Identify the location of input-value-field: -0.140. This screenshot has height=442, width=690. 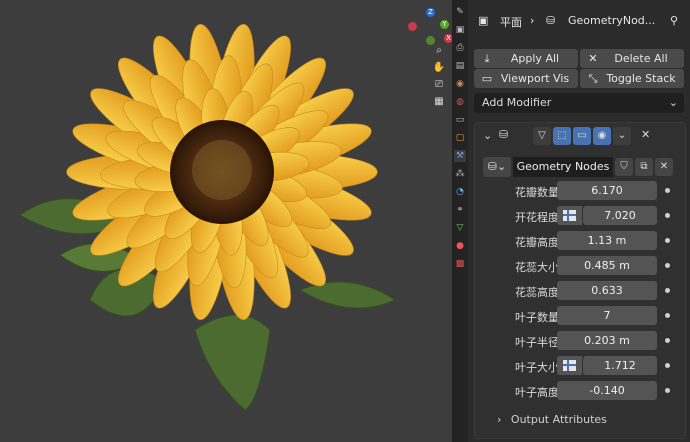
(607, 390).